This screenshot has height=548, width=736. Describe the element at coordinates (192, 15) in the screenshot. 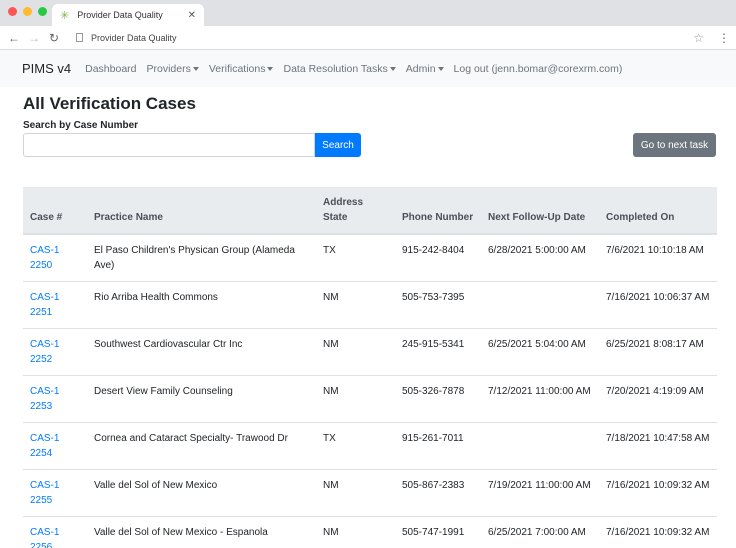

I see `tab-close-icon: ✕` at that location.